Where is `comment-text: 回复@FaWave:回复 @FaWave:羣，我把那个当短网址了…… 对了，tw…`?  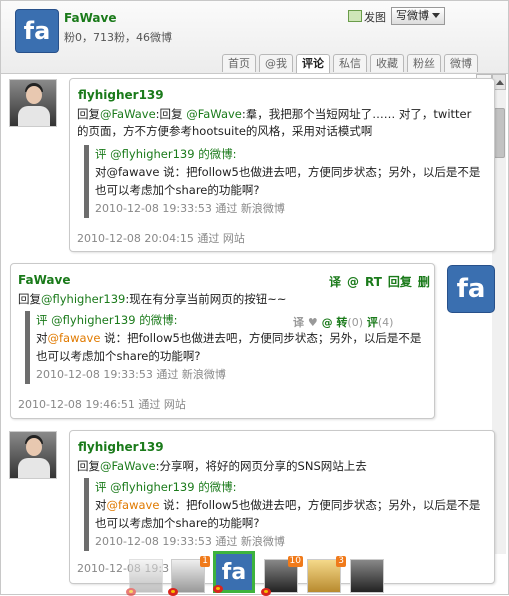
comment-text: 回复@FaWave:回复 @FaWave:羣，我把那个当短网址了…… 对了，tw… is located at coordinates (279, 123).